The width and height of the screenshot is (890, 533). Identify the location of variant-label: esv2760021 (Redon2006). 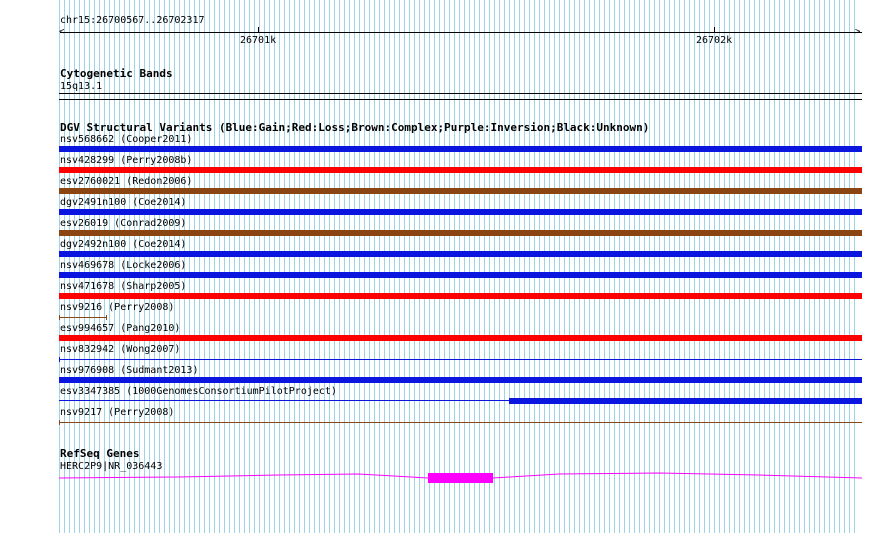
(126, 181).